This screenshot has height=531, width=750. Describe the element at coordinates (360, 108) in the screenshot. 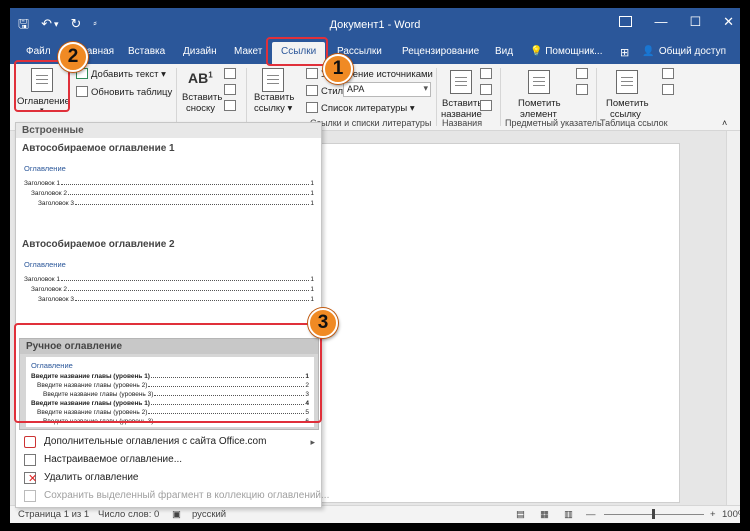

I see `bibliography-button: Список литературы ▾` at that location.